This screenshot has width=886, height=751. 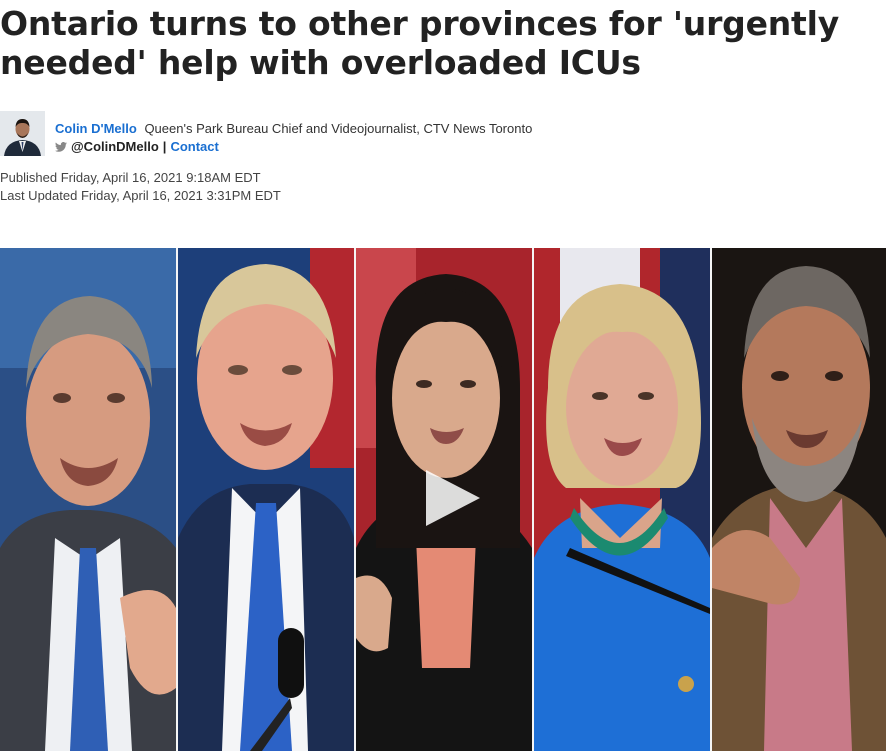 I want to click on author-avatar, so click(x=22, y=133).